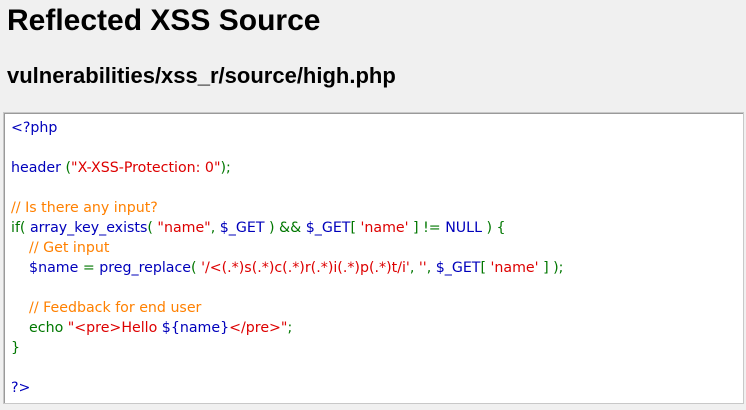 The image size is (746, 410). I want to click on code-token-default: $name, so click(56, 268).